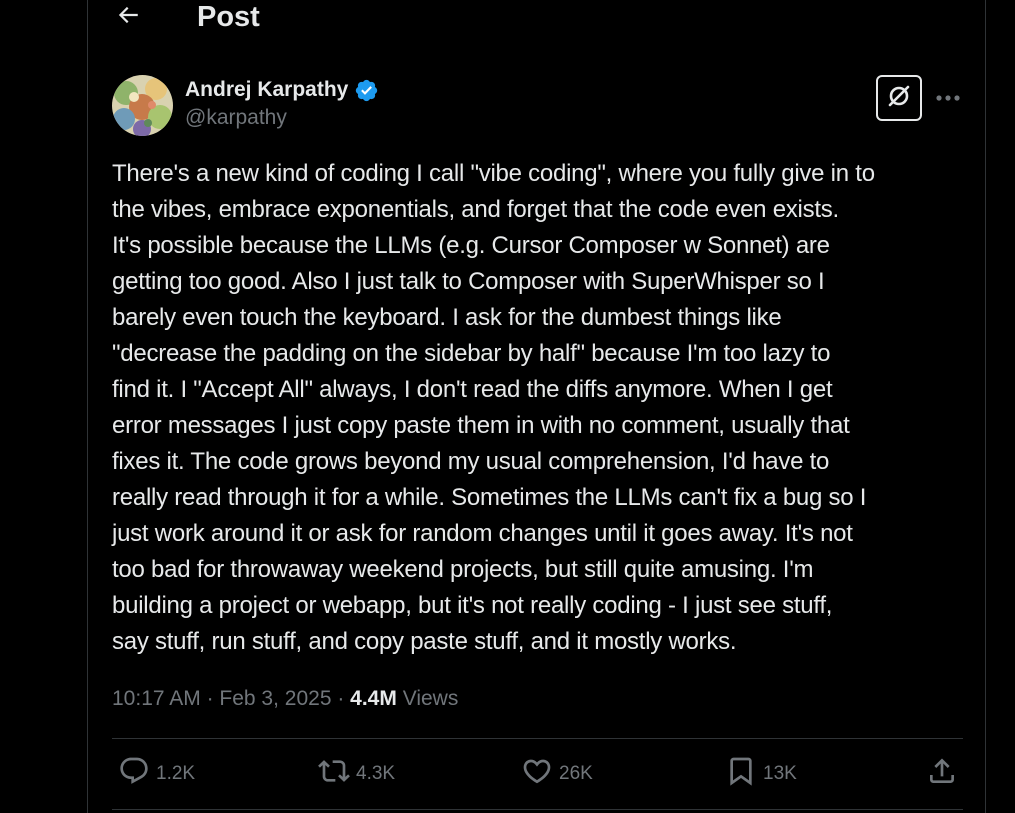 The height and width of the screenshot is (813, 1015). I want to click on arrow-left-icon, so click(128, 17).